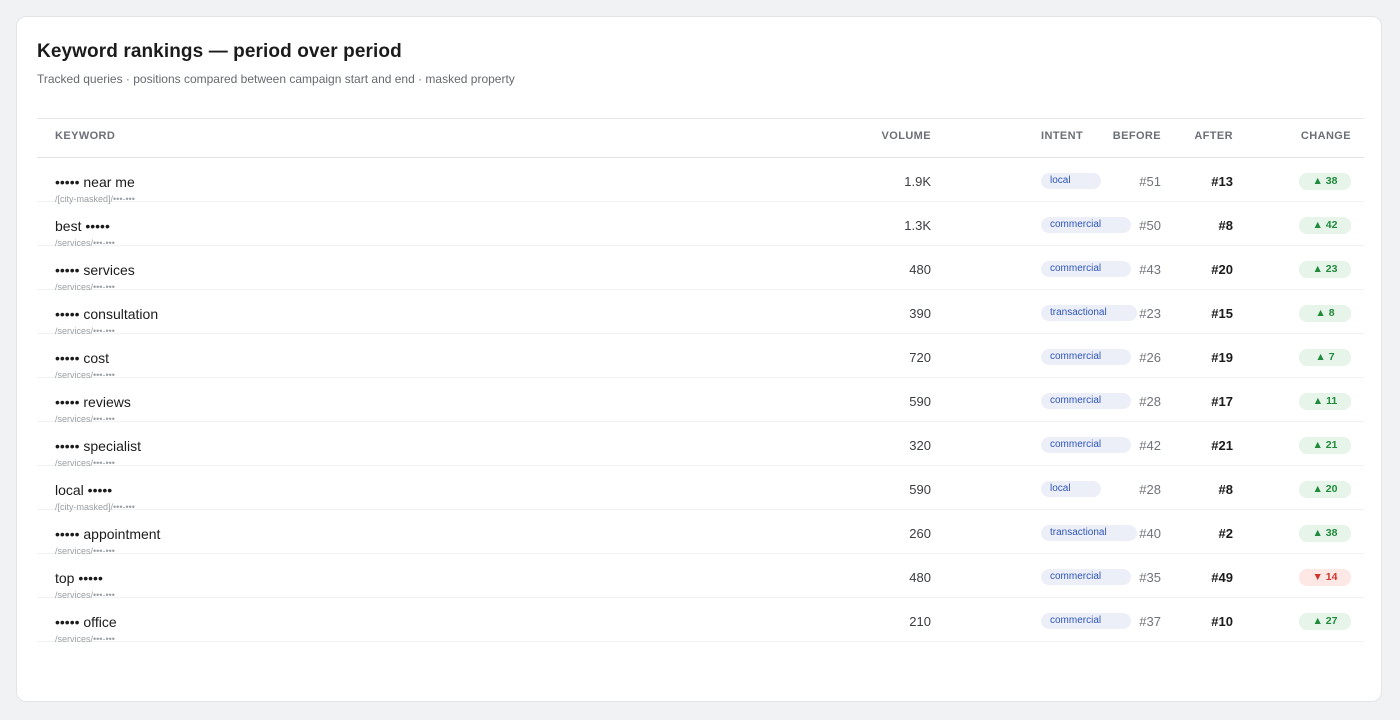 The image size is (1400, 720). Describe the element at coordinates (1325, 401) in the screenshot. I see `change-badge: ▲ 11` at that location.